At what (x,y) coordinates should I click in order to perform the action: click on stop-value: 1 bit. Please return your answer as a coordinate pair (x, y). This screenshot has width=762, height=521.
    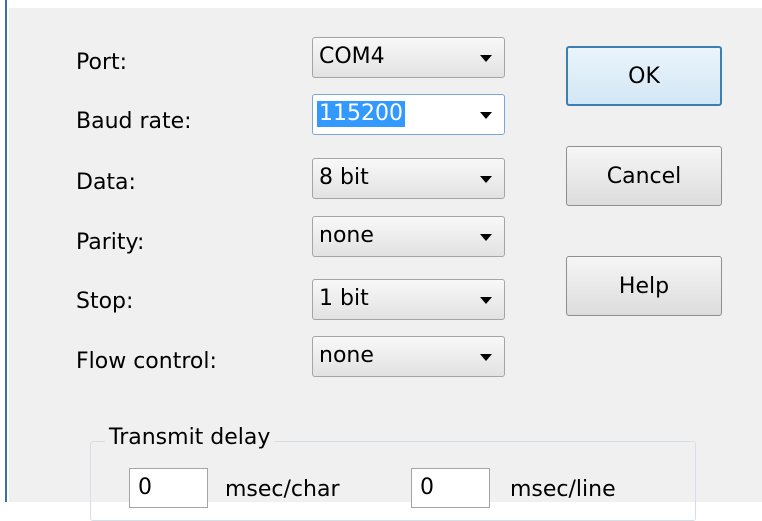
    Looking at the image, I should click on (344, 298).